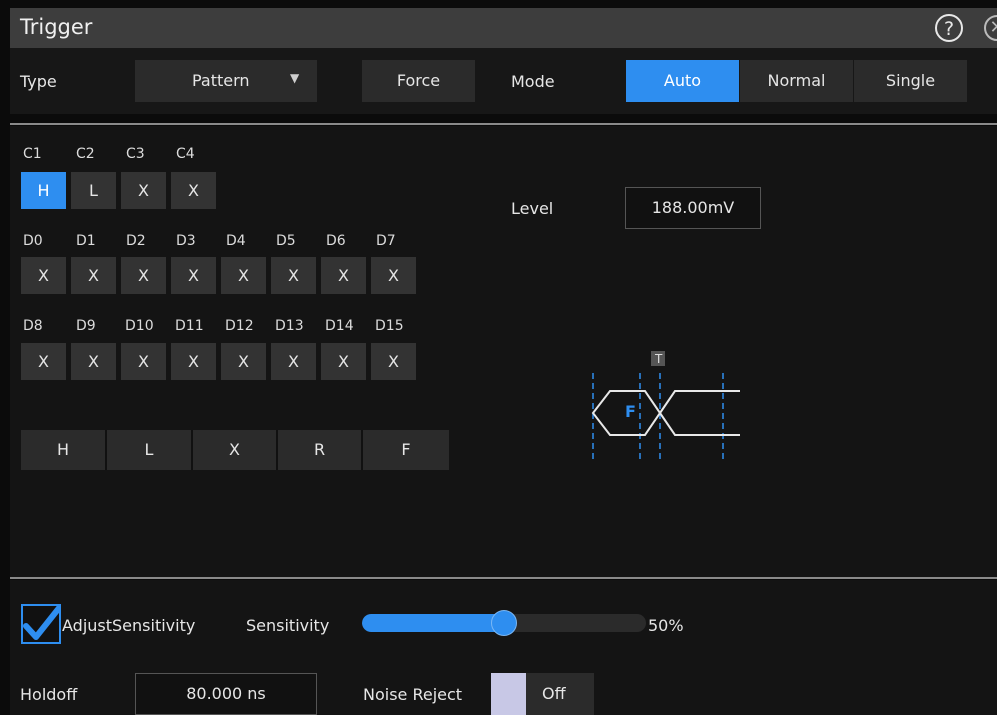 Image resolution: width=997 pixels, height=715 pixels. I want to click on d13-label: D13, so click(289, 326).